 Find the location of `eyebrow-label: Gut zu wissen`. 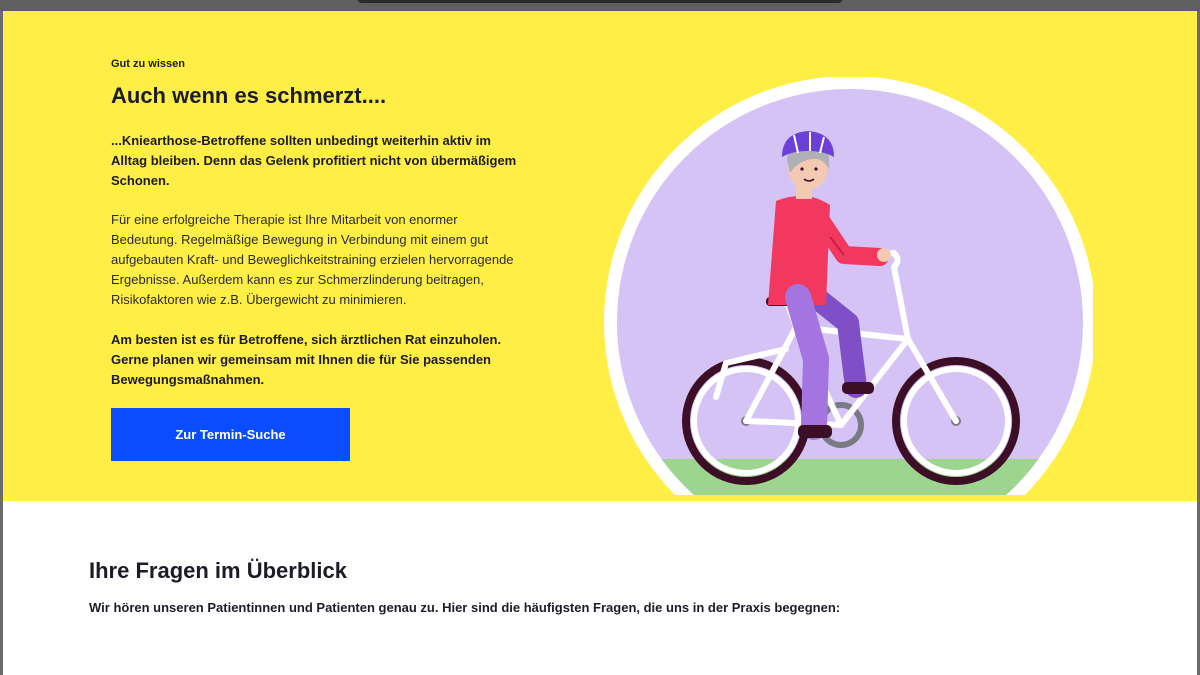

eyebrow-label: Gut zu wissen is located at coordinates (148, 64).